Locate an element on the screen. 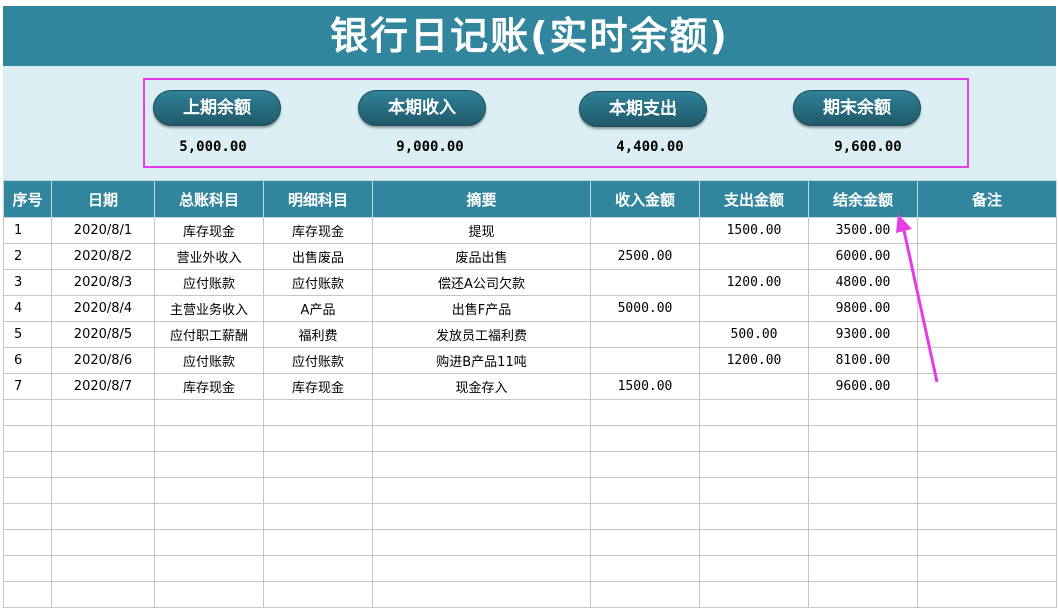  cell-income: 5000.00 is located at coordinates (645, 308).